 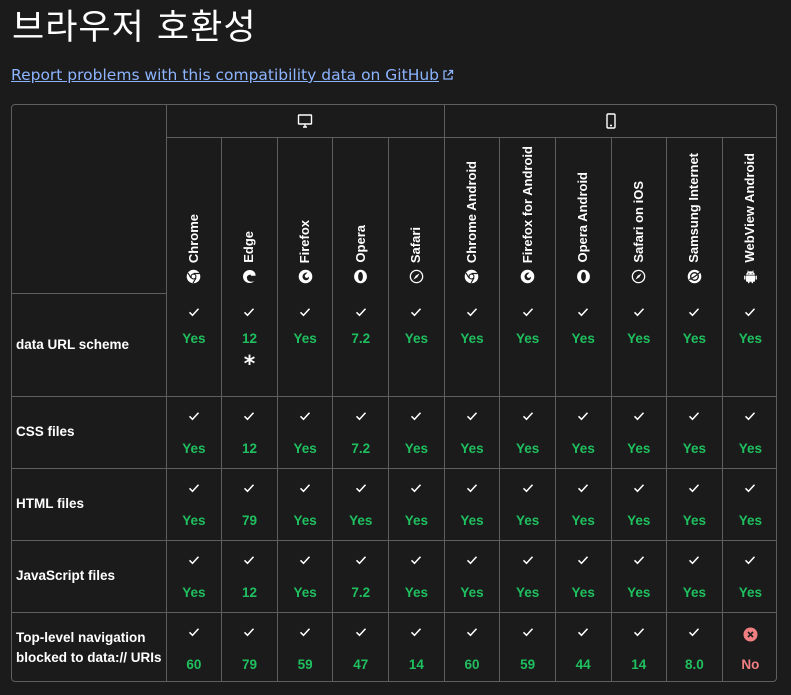 I want to click on support-cell-firefox: 59, so click(x=305, y=646).